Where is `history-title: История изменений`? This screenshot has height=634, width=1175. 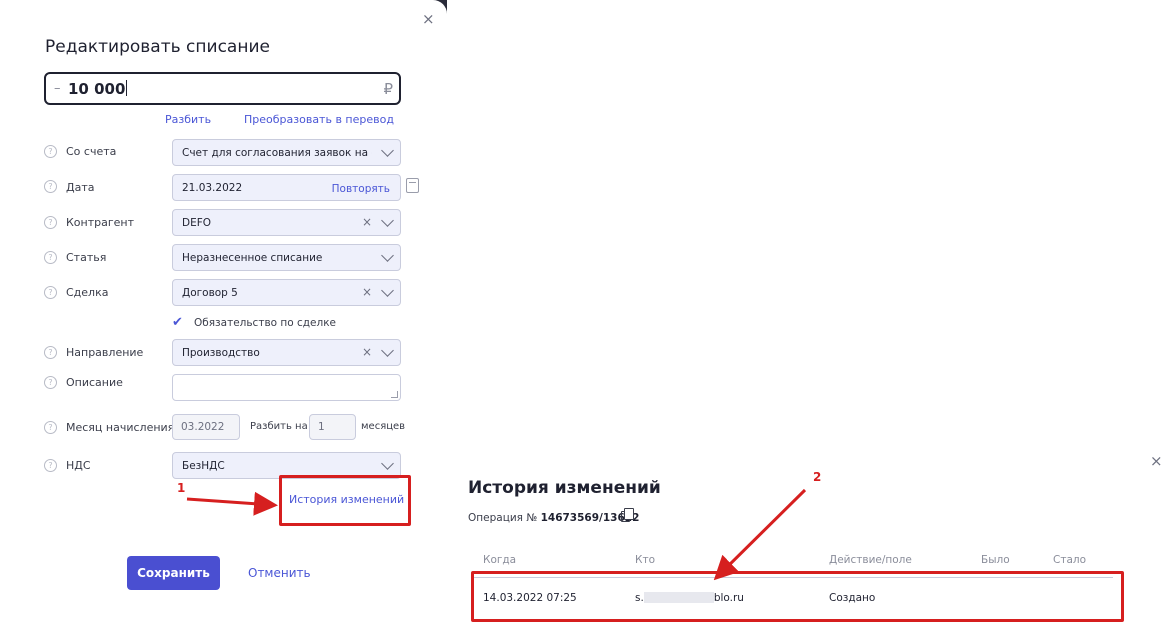 history-title: История изменений is located at coordinates (564, 488).